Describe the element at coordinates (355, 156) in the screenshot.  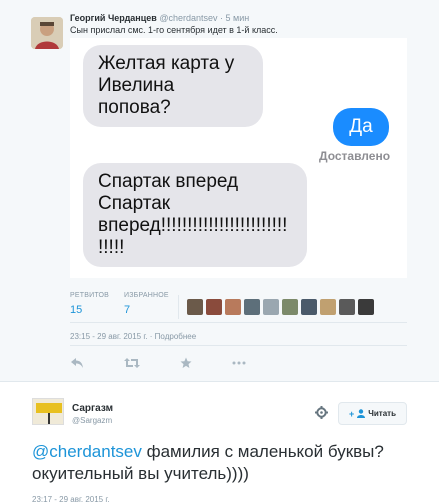
I see `delivered-status: Доставлено` at that location.